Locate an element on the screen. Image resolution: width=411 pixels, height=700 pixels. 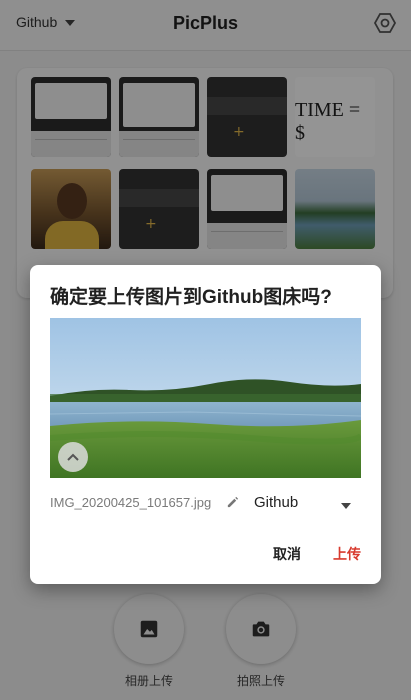
chevron-up-icon is located at coordinates (73, 457).